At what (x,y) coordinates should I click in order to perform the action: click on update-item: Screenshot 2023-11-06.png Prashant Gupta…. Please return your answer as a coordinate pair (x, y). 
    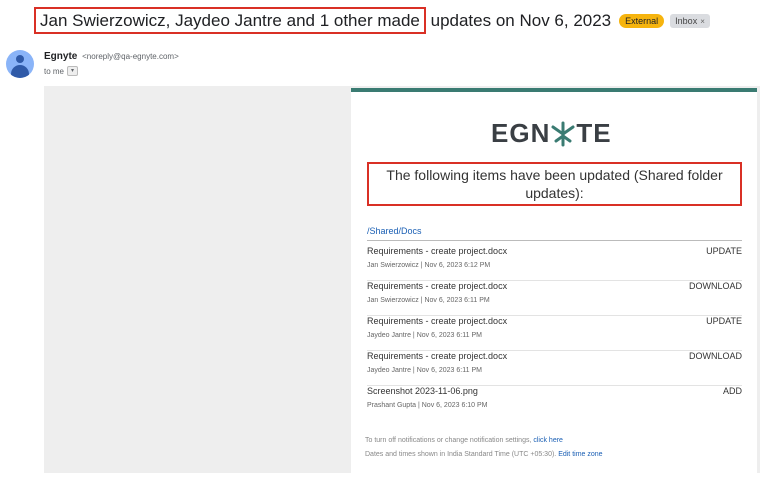
    Looking at the image, I should click on (554, 403).